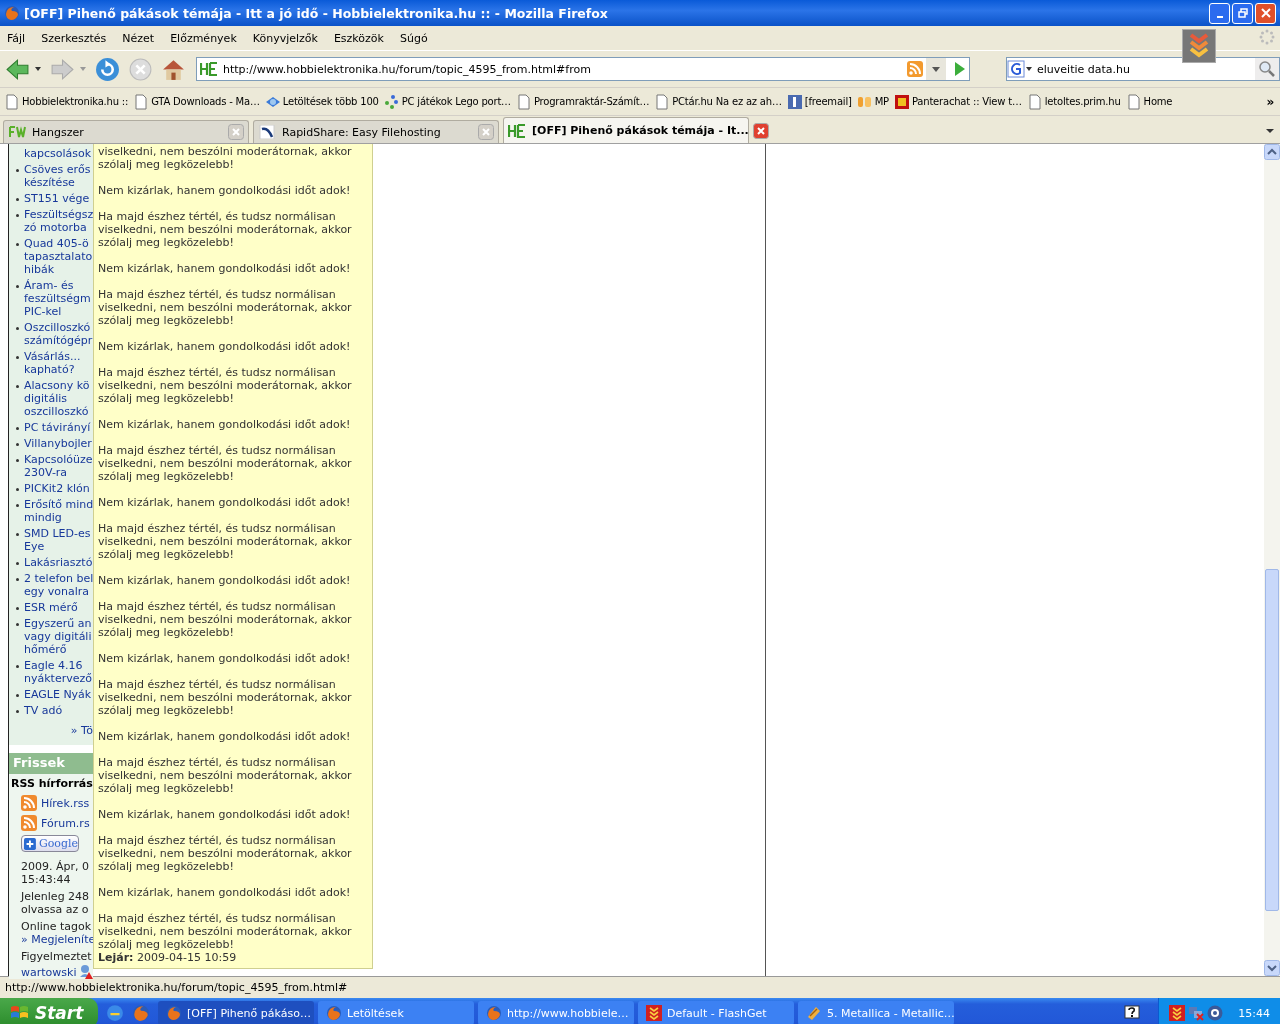 The height and width of the screenshot is (1024, 1280). What do you see at coordinates (74, 38) in the screenshot?
I see `menu-item: Szerkesztés` at bounding box center [74, 38].